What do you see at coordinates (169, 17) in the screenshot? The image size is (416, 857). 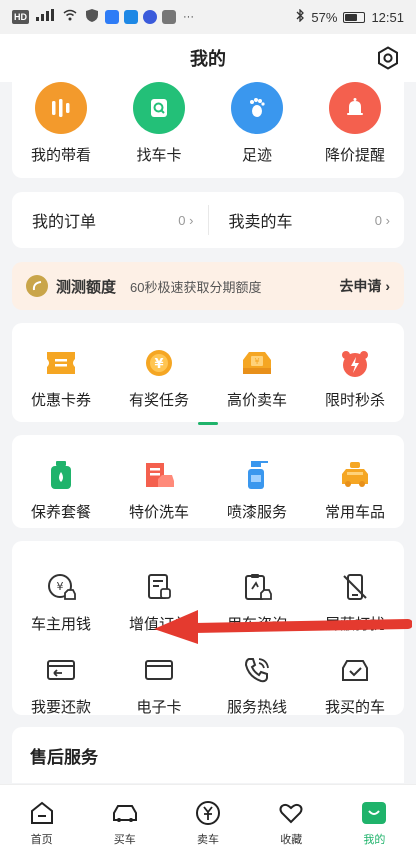 I see `app-grey-icon` at bounding box center [169, 17].